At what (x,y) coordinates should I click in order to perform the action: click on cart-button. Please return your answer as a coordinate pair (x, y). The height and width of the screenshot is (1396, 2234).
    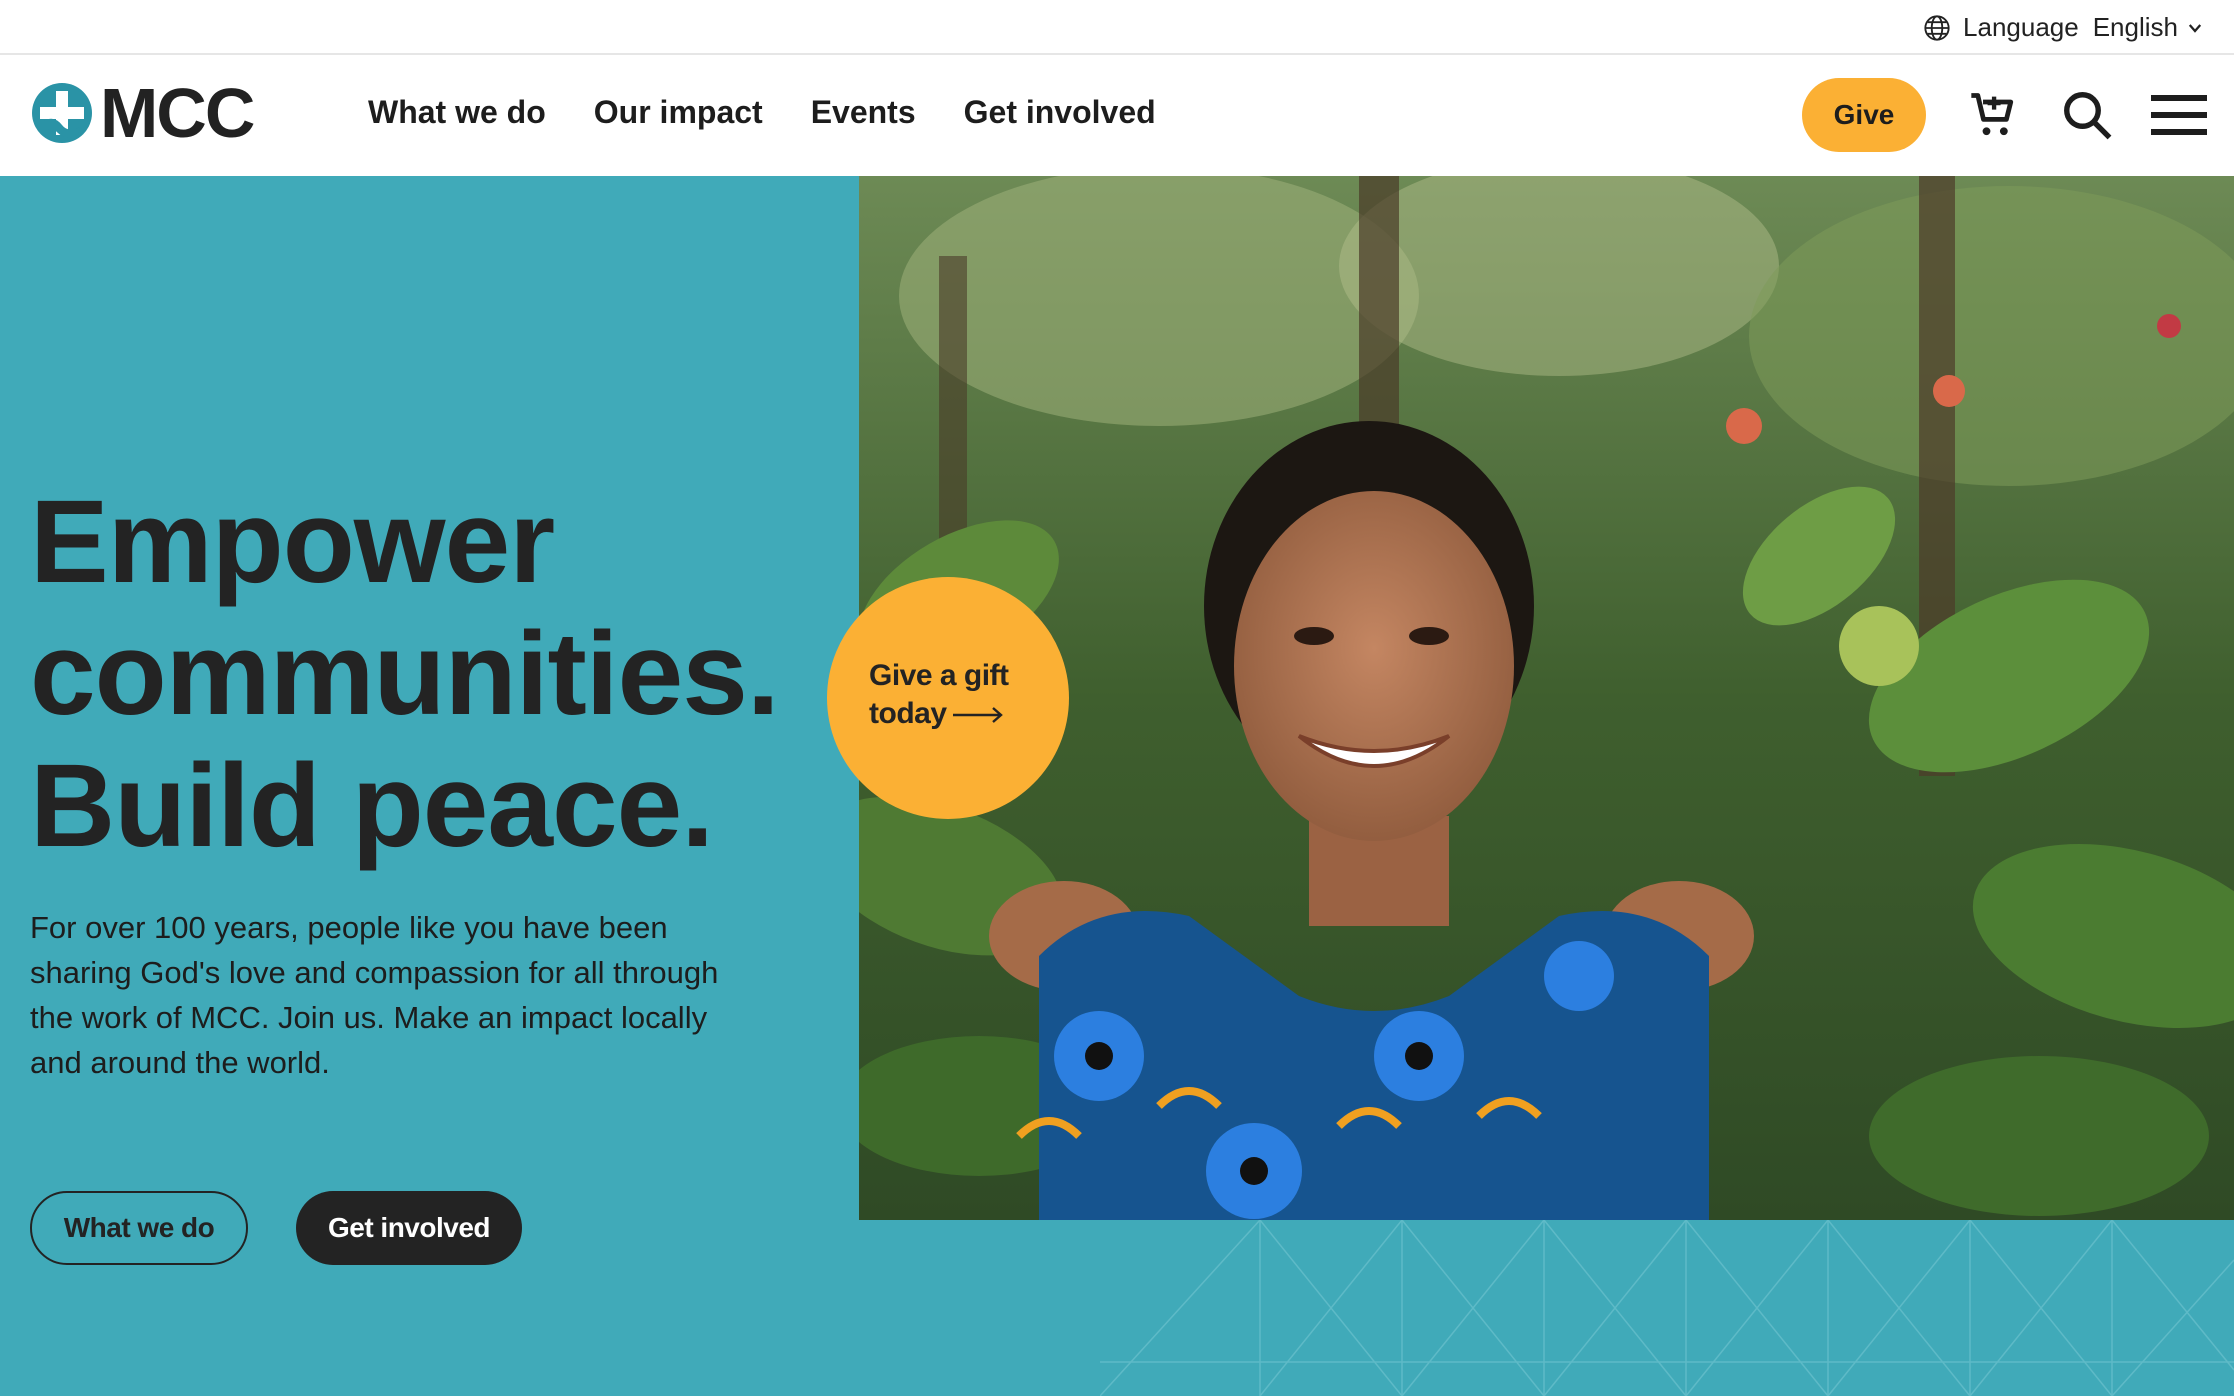
    Looking at the image, I should click on (1993, 115).